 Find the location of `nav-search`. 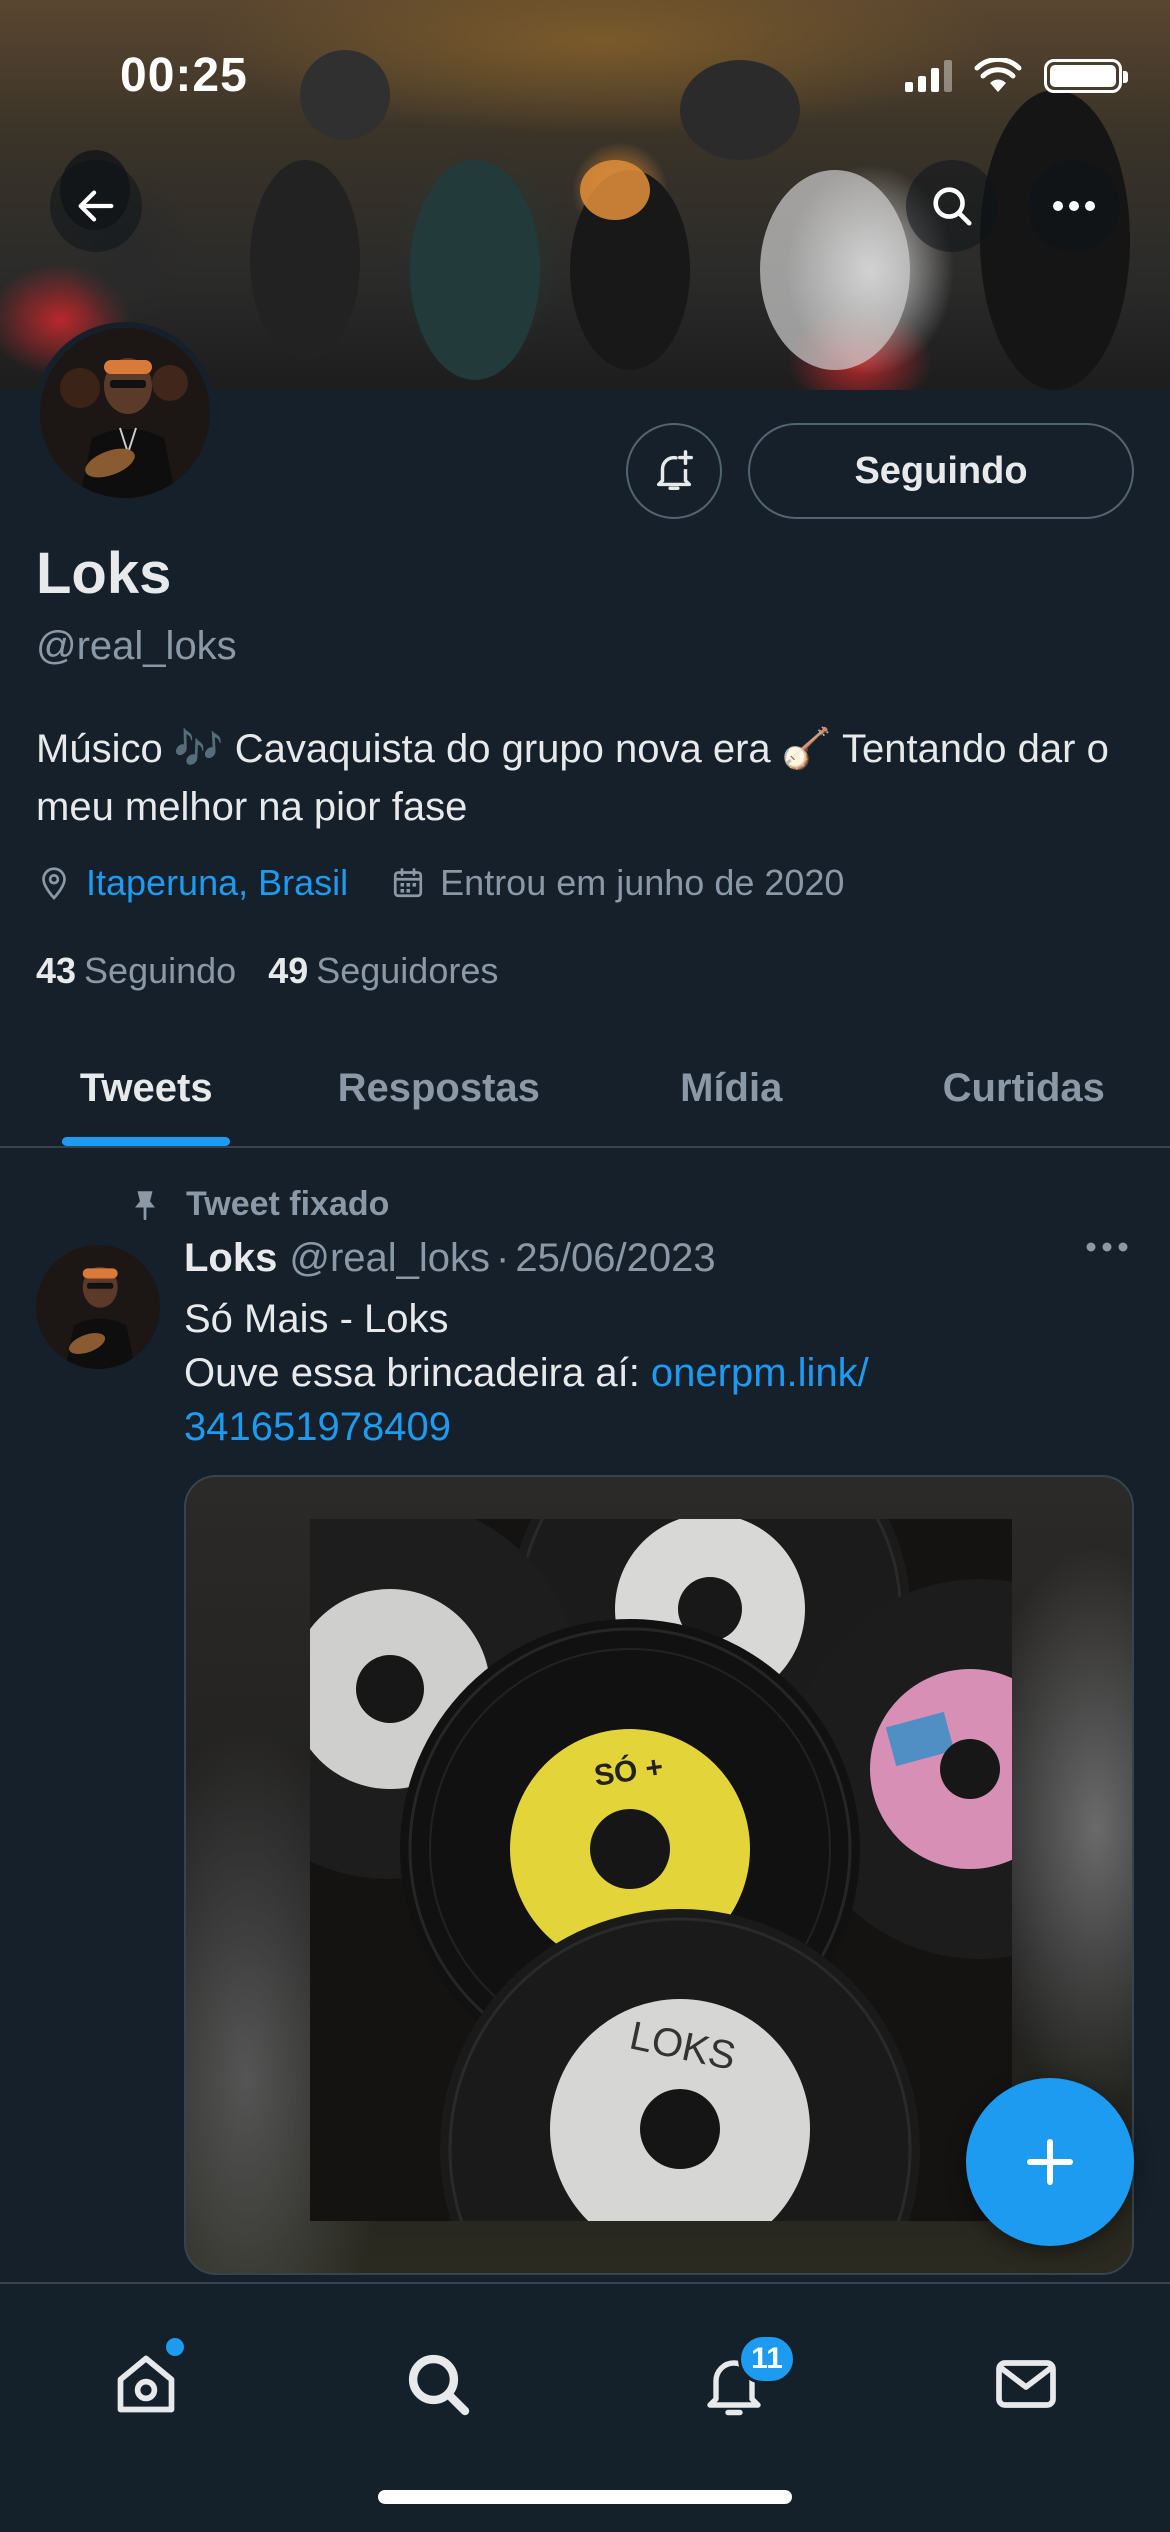

nav-search is located at coordinates (438, 2384).